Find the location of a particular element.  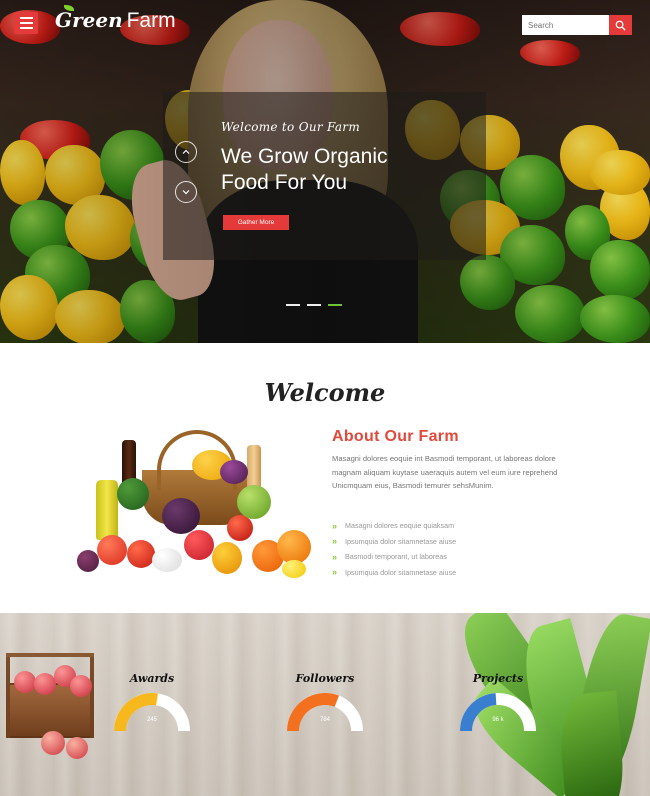

vegetable-basket-image is located at coordinates (197, 505).